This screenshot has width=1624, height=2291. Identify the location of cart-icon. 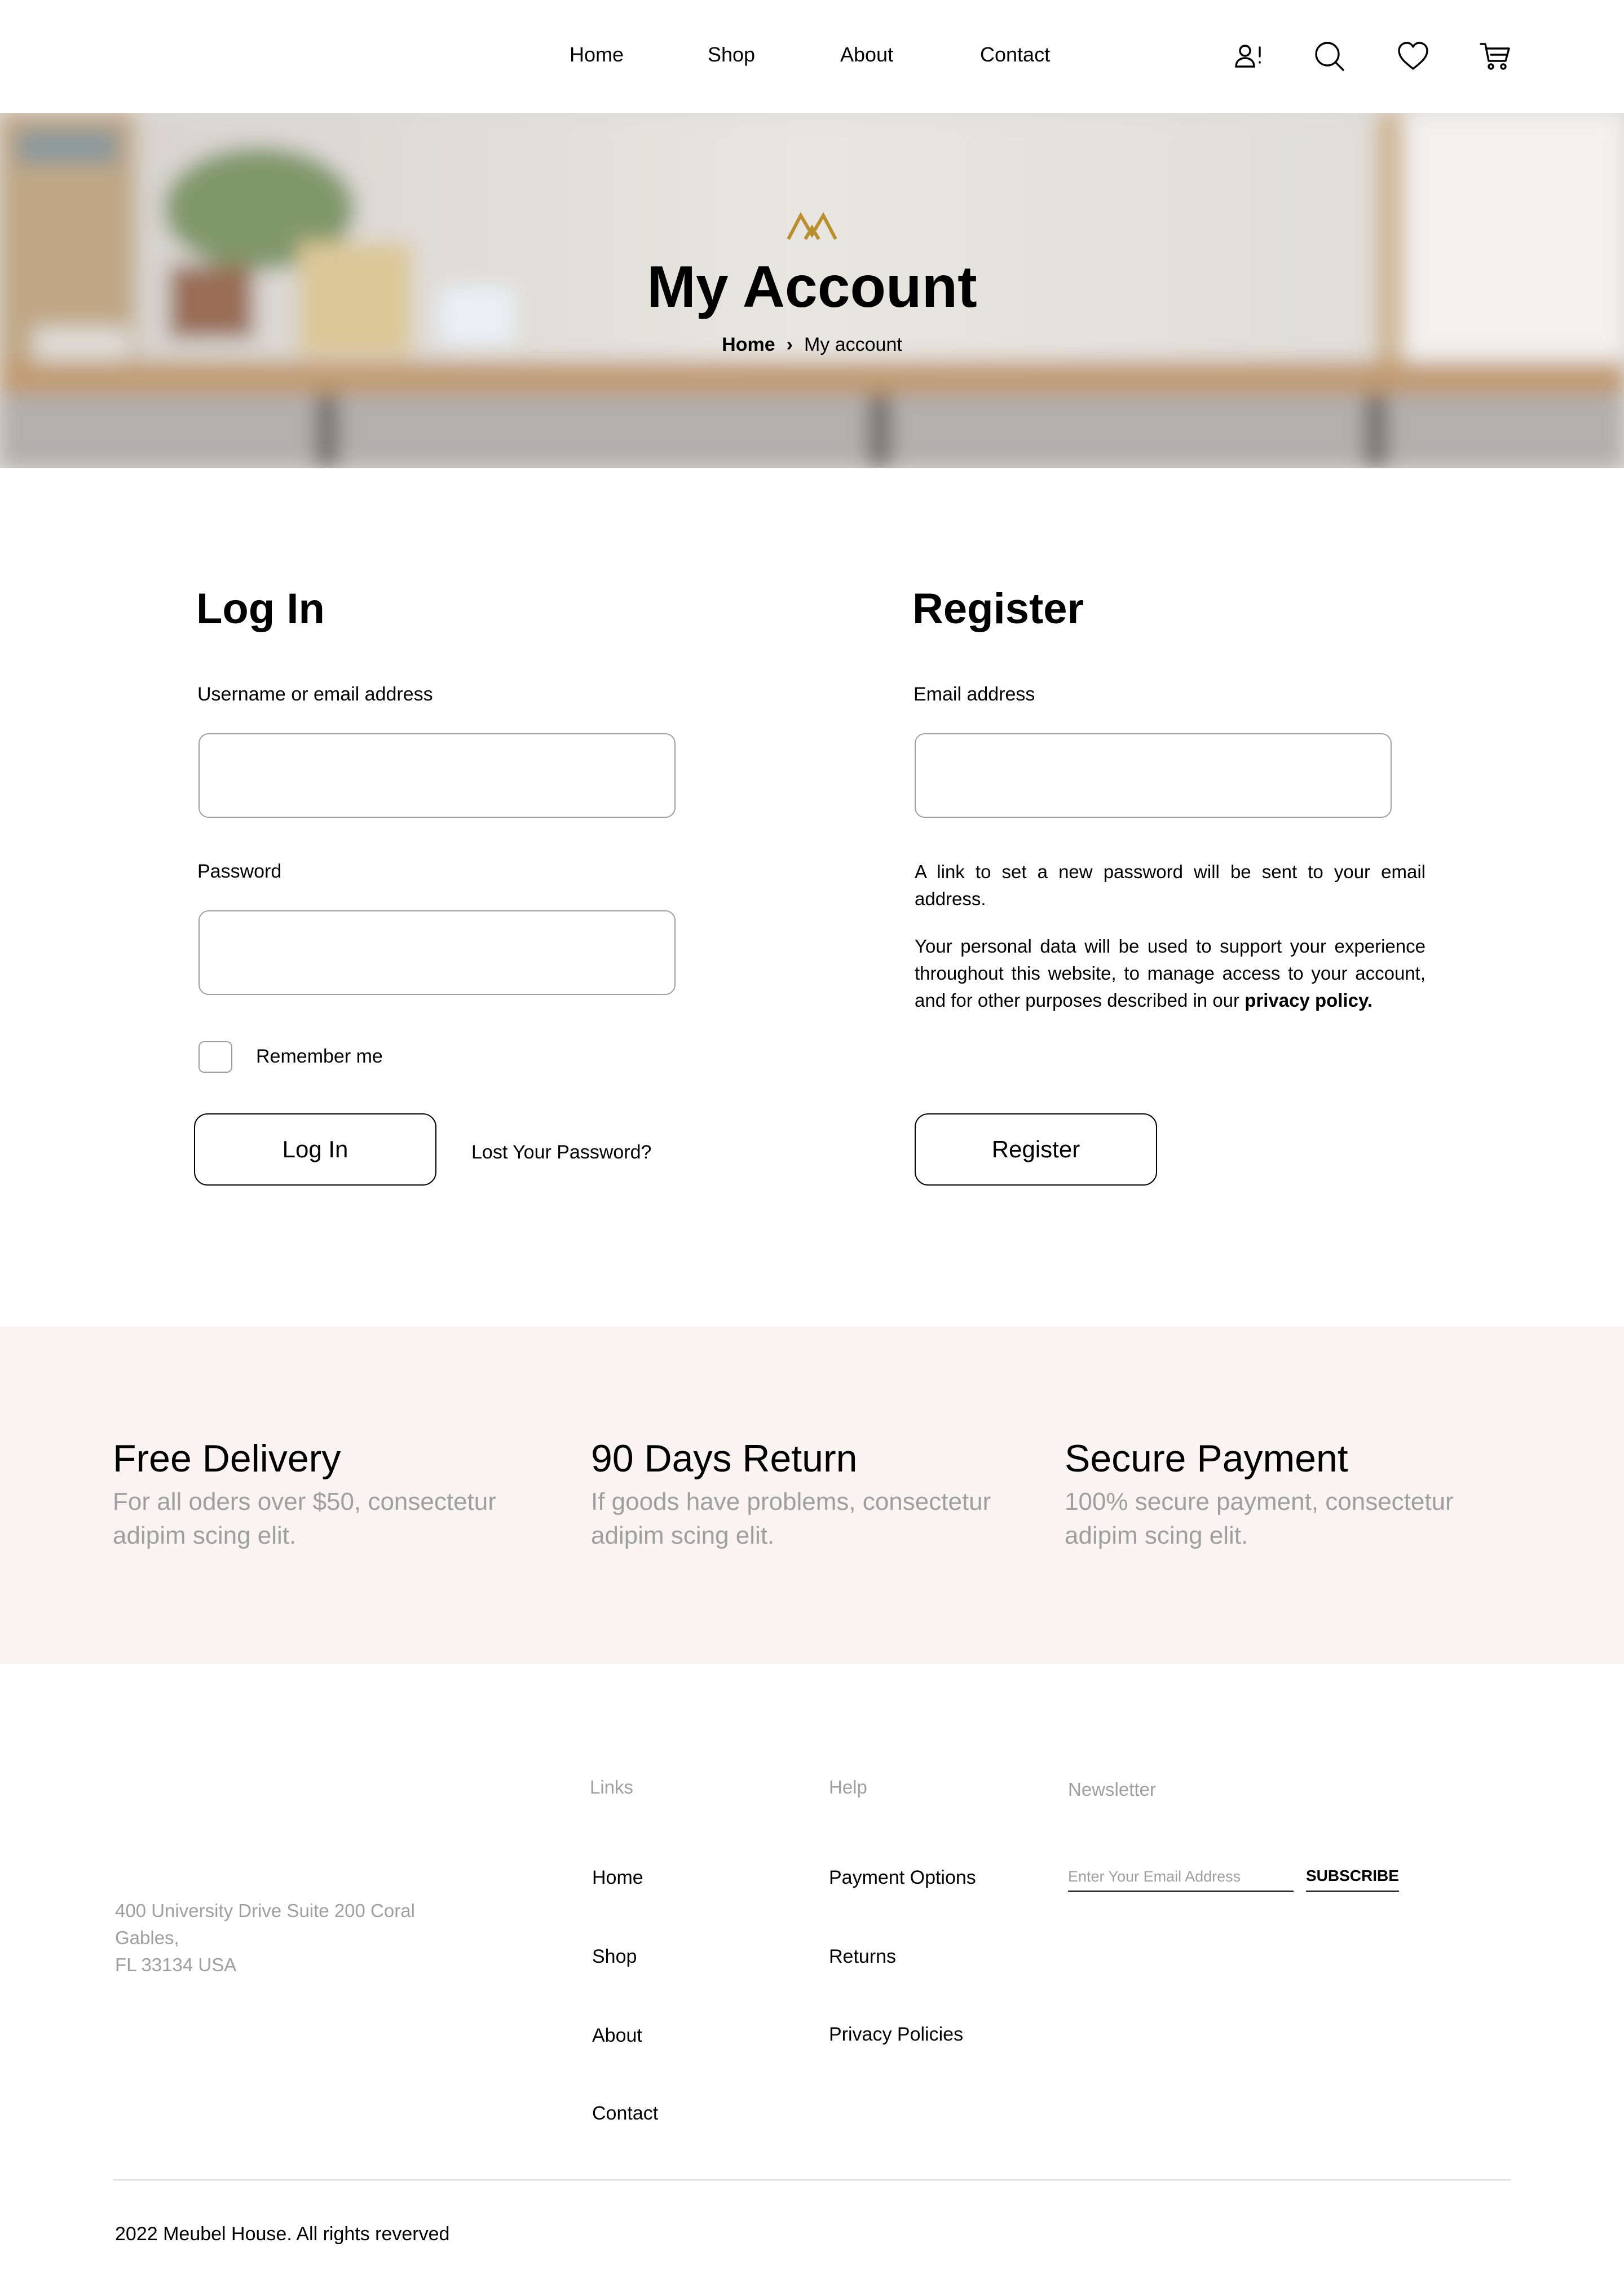
(1496, 56).